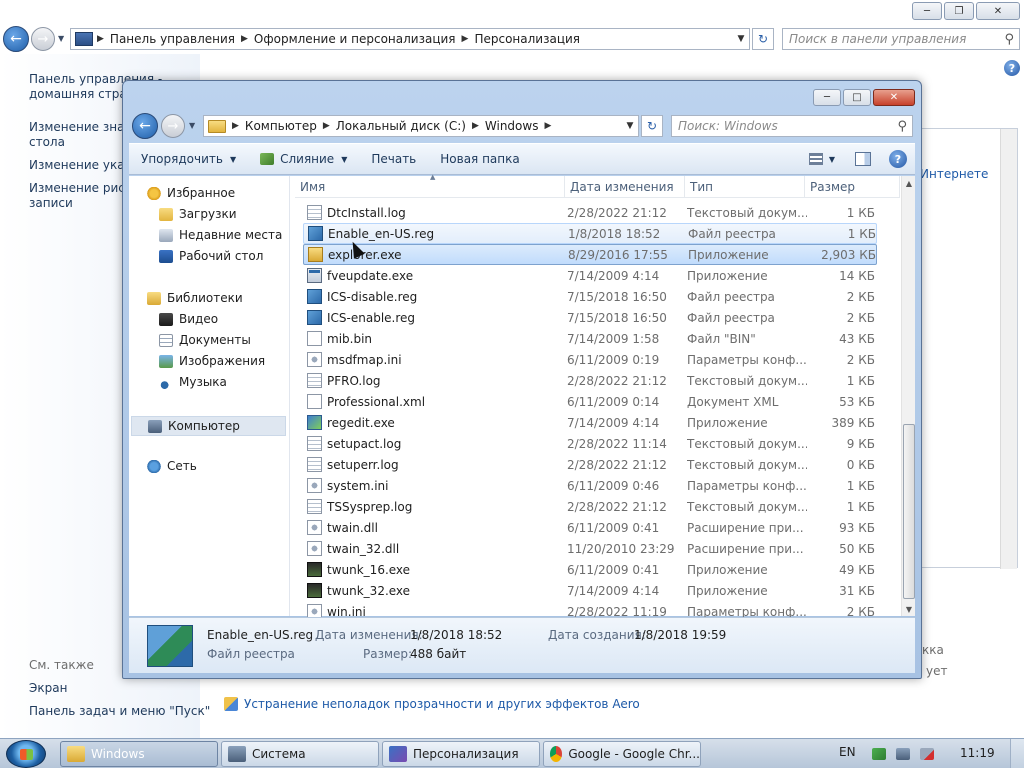  What do you see at coordinates (170, 646) in the screenshot?
I see `reg-file-large-icon` at bounding box center [170, 646].